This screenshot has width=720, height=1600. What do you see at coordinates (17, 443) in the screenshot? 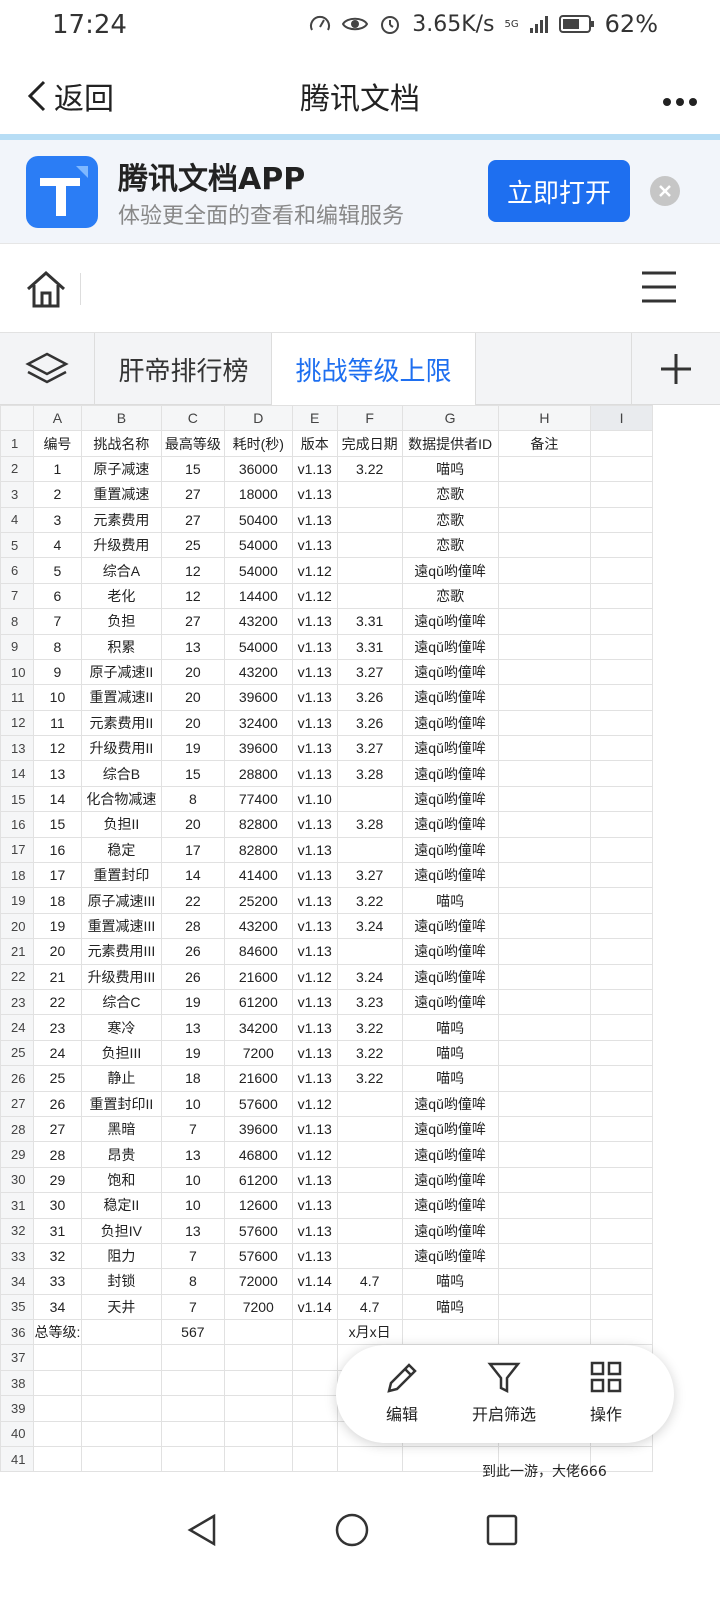
I see `row-header: 1` at bounding box center [17, 443].